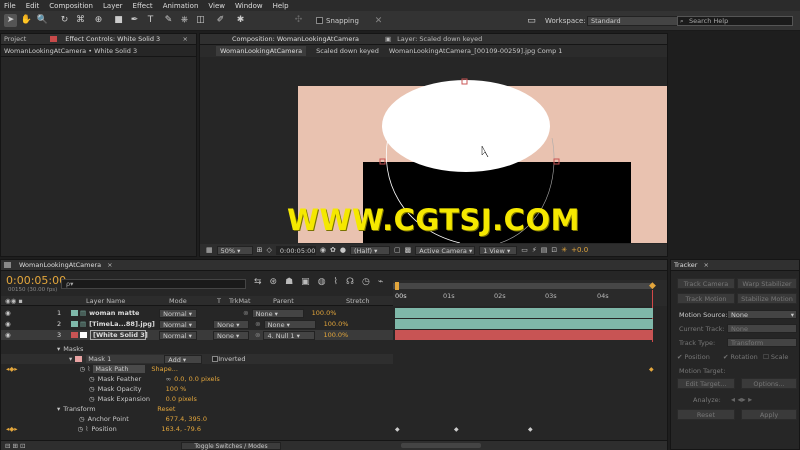 Image resolution: width=800 pixels, height=450 pixels. I want to click on white-mask-shape, so click(466, 126).